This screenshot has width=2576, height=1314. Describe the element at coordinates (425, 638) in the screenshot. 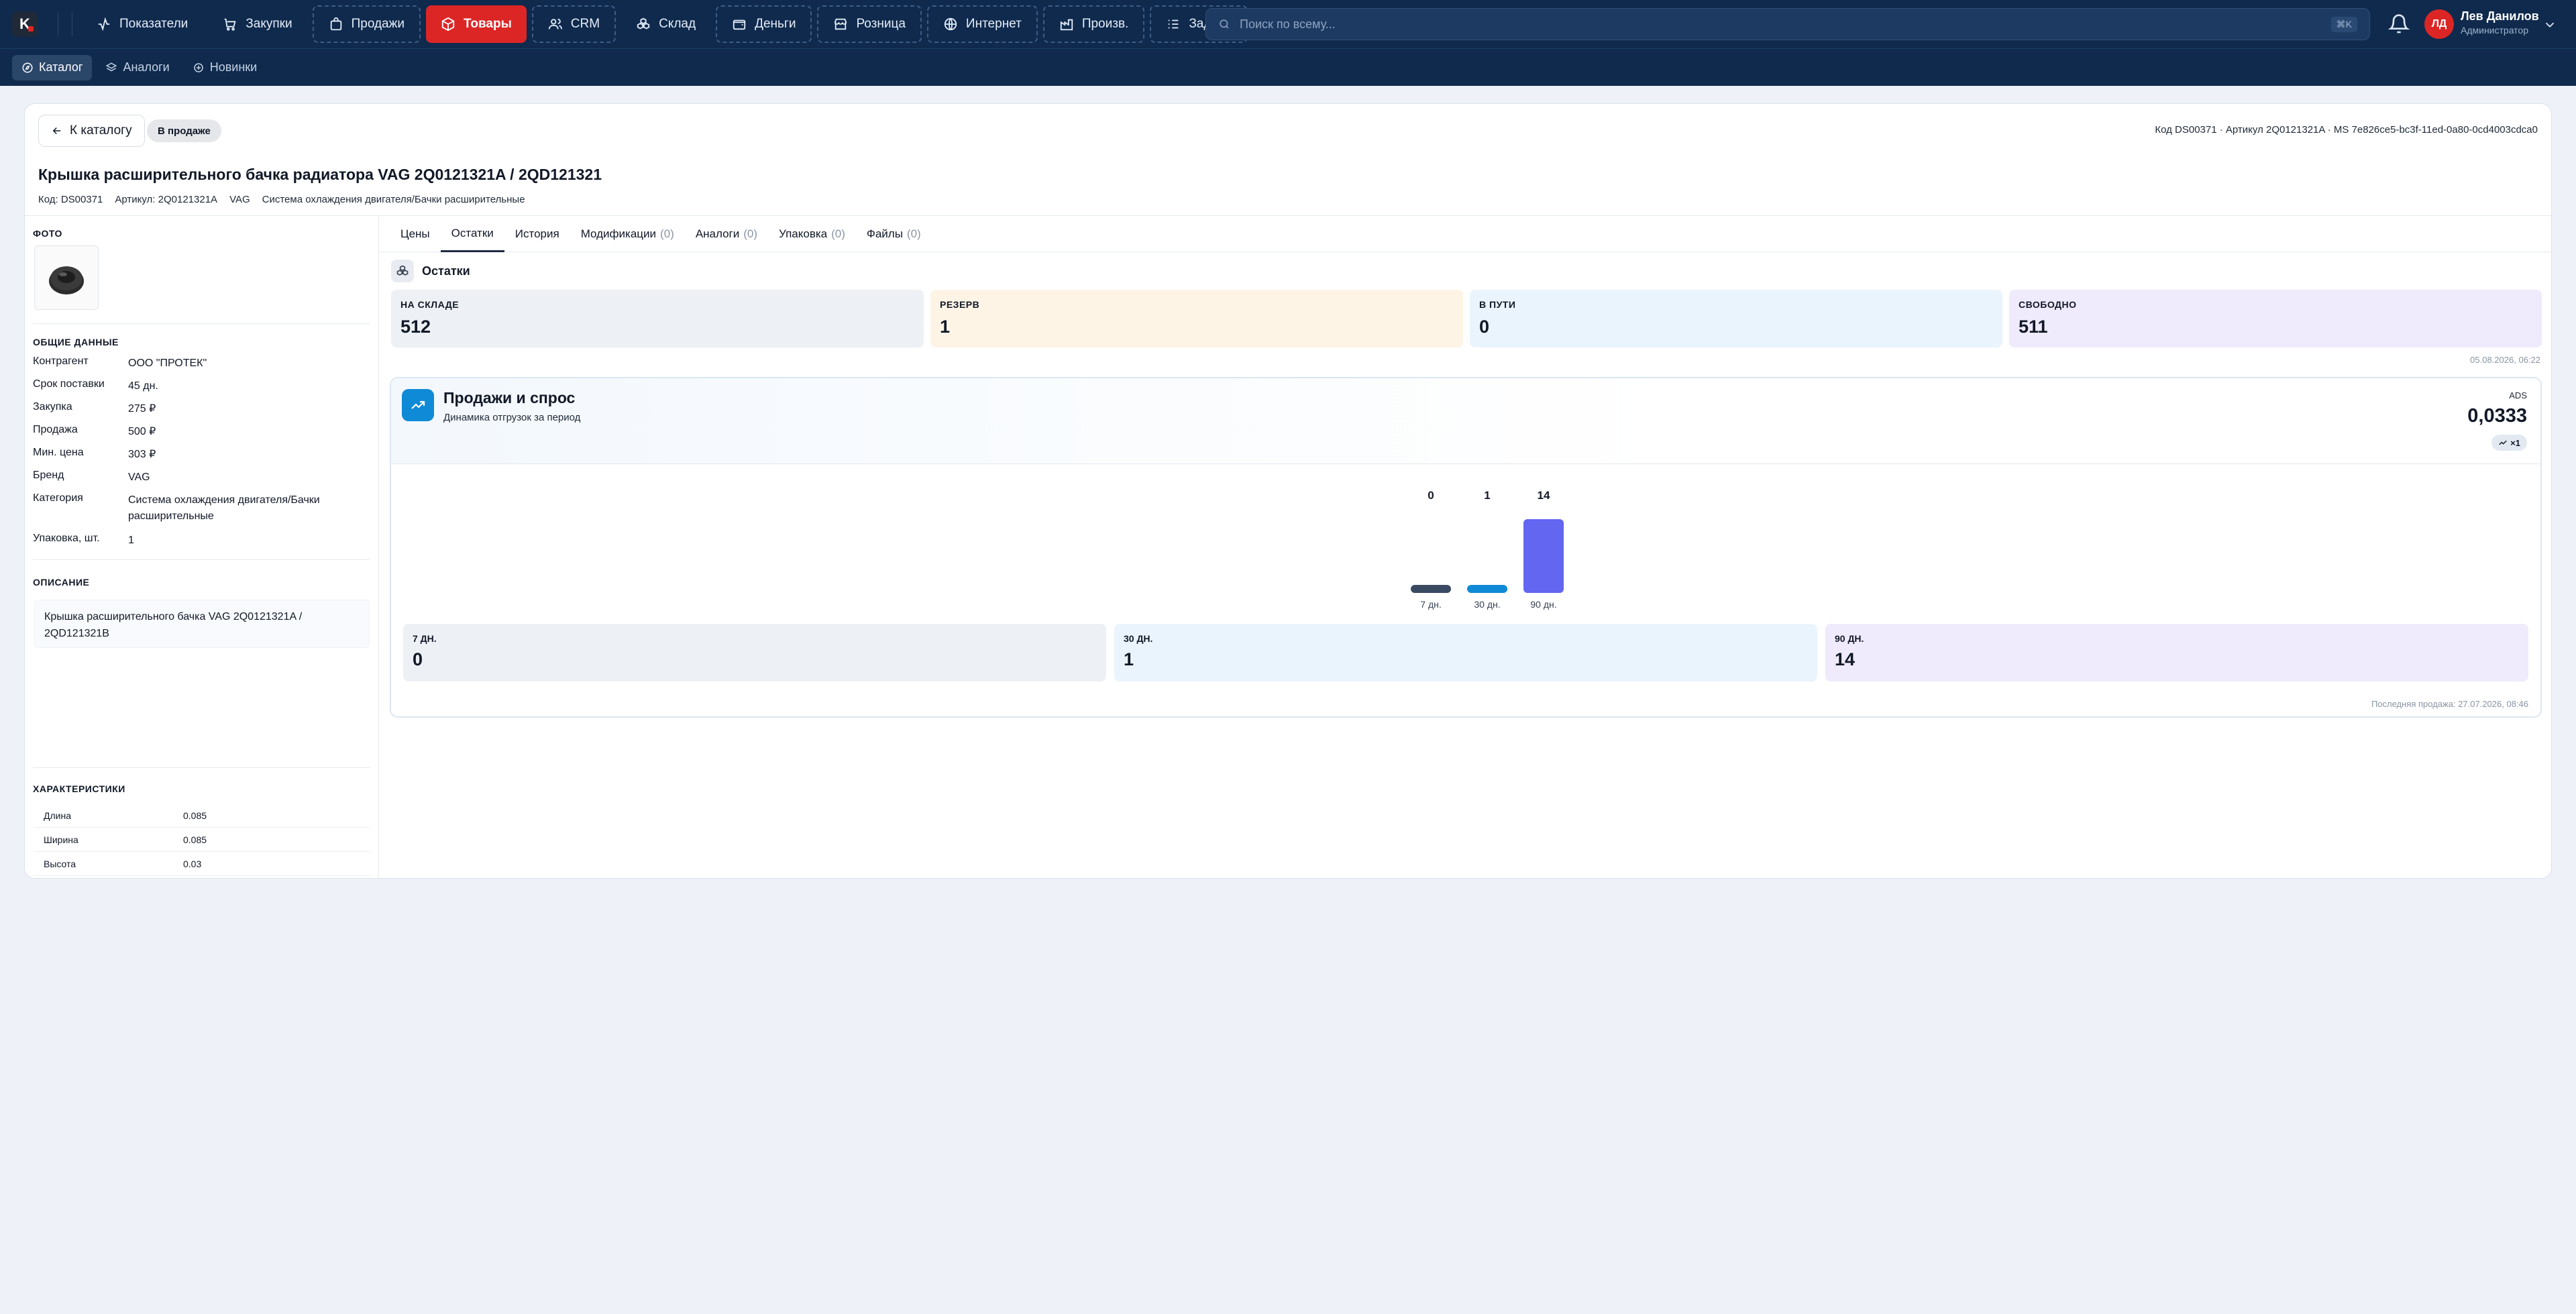

I see `period-label: 7 ДН.` at that location.